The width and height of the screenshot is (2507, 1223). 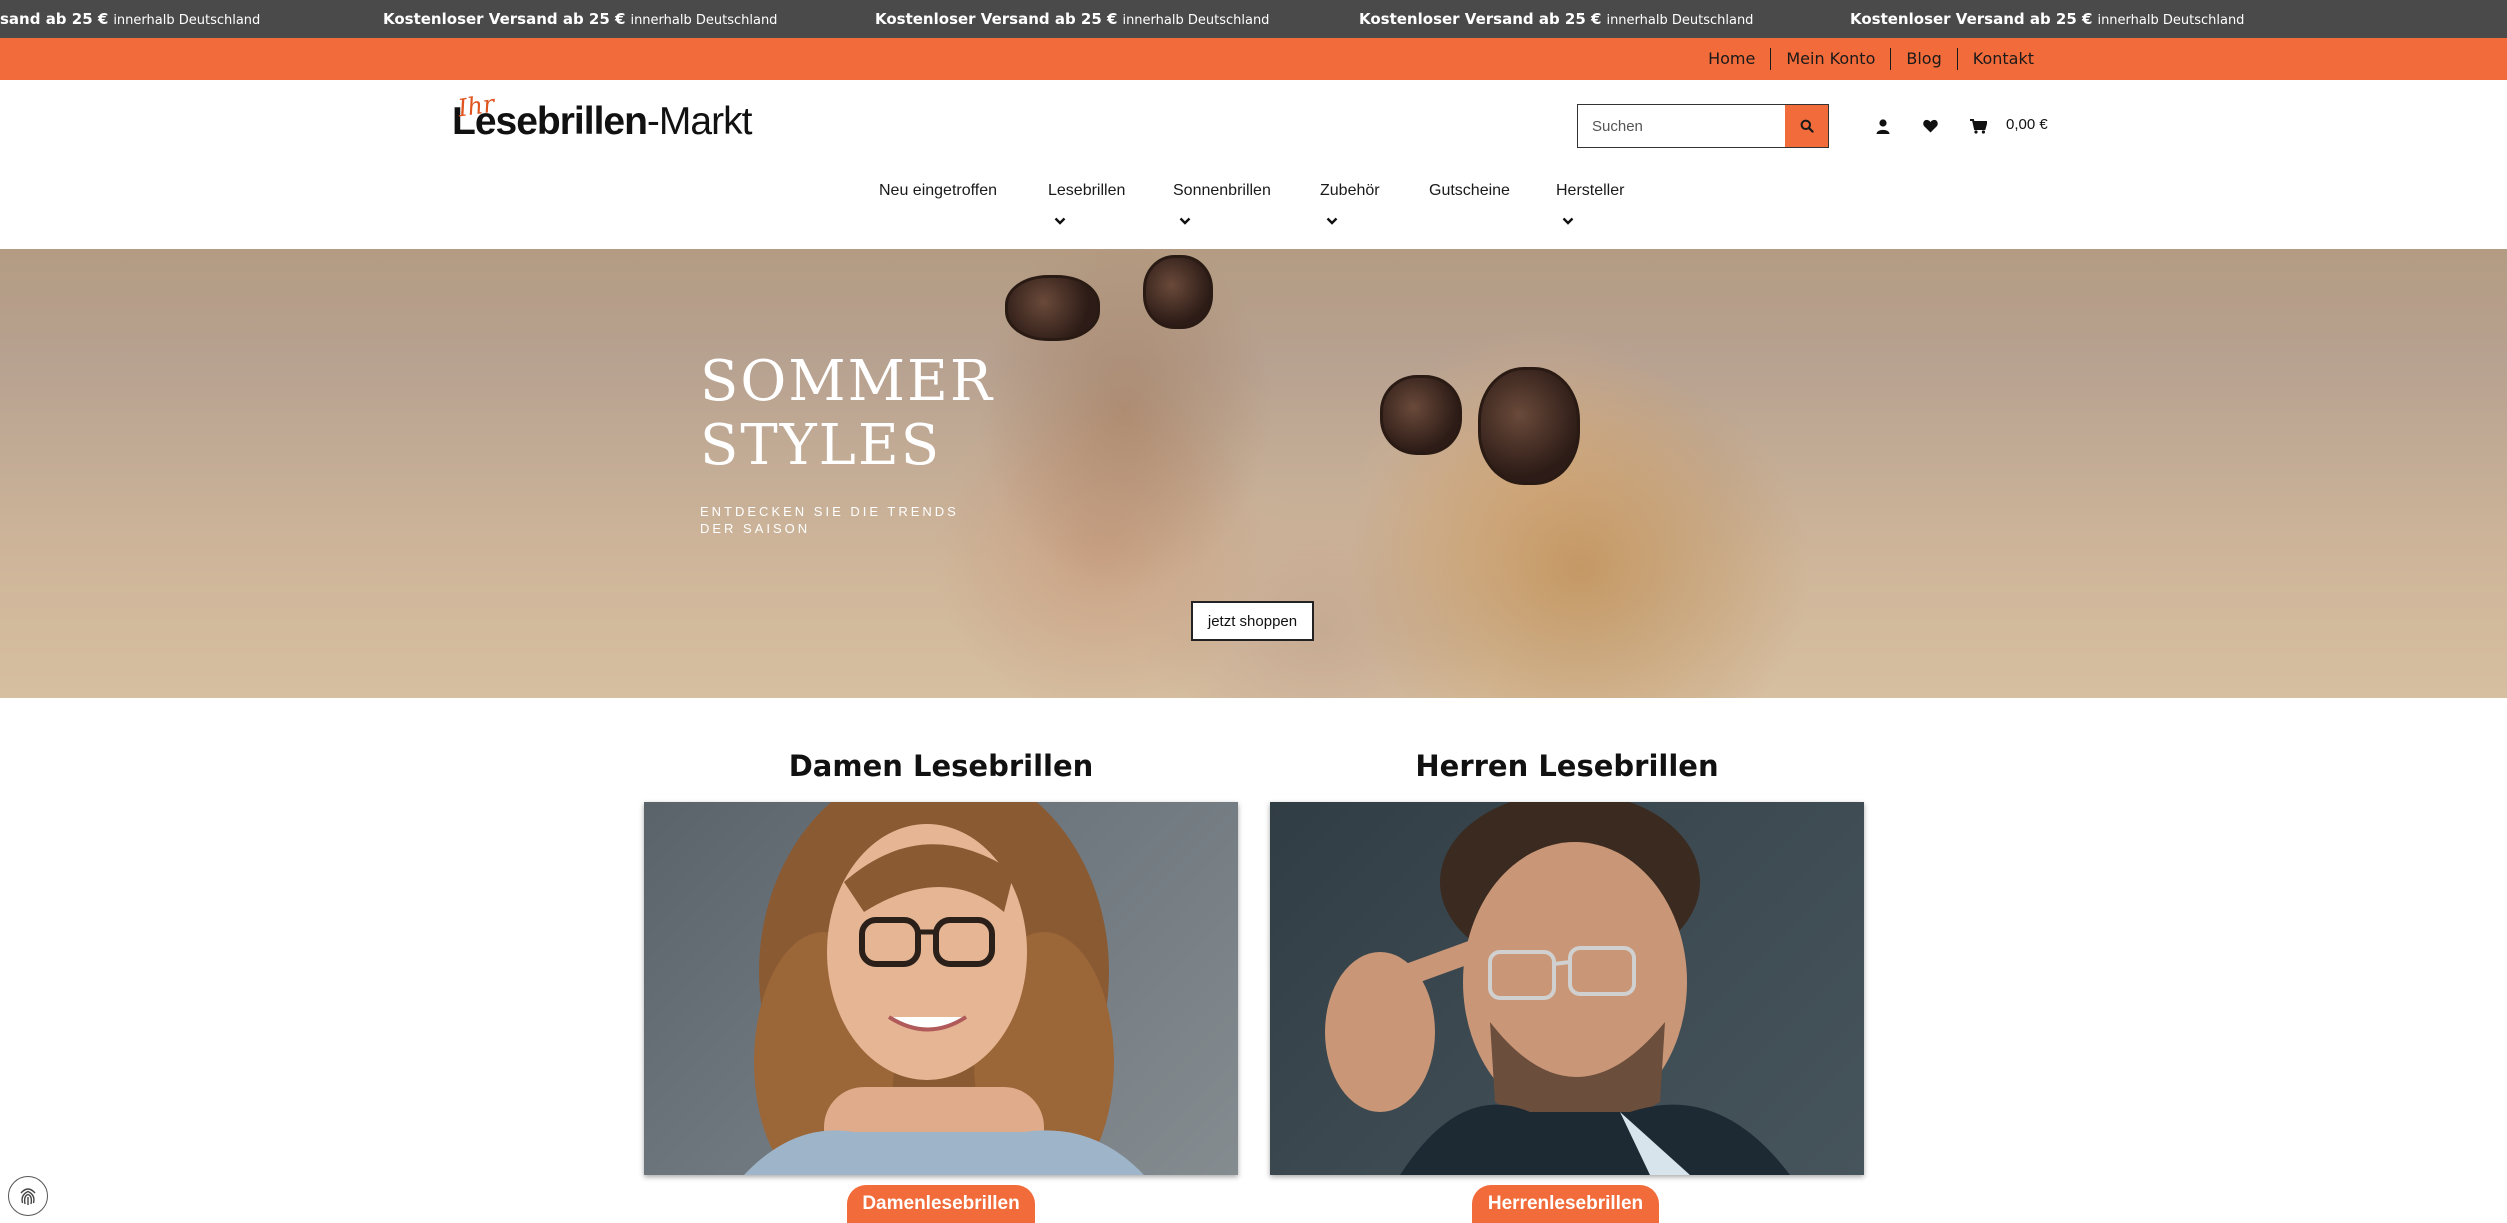 What do you see at coordinates (1086, 191) in the screenshot?
I see `nav-item-reading-glasses: Lesebrillen` at bounding box center [1086, 191].